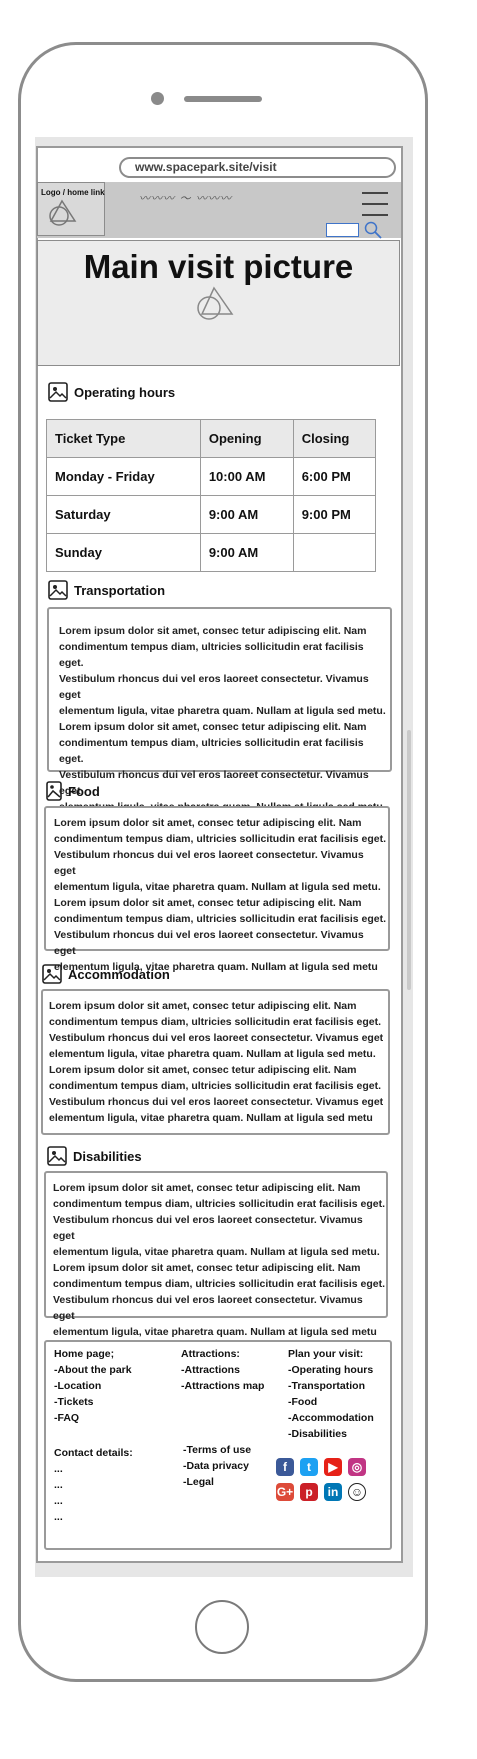 This screenshot has width=477, height=1759. I want to click on pinterest-icon: p, so click(309, 1492).